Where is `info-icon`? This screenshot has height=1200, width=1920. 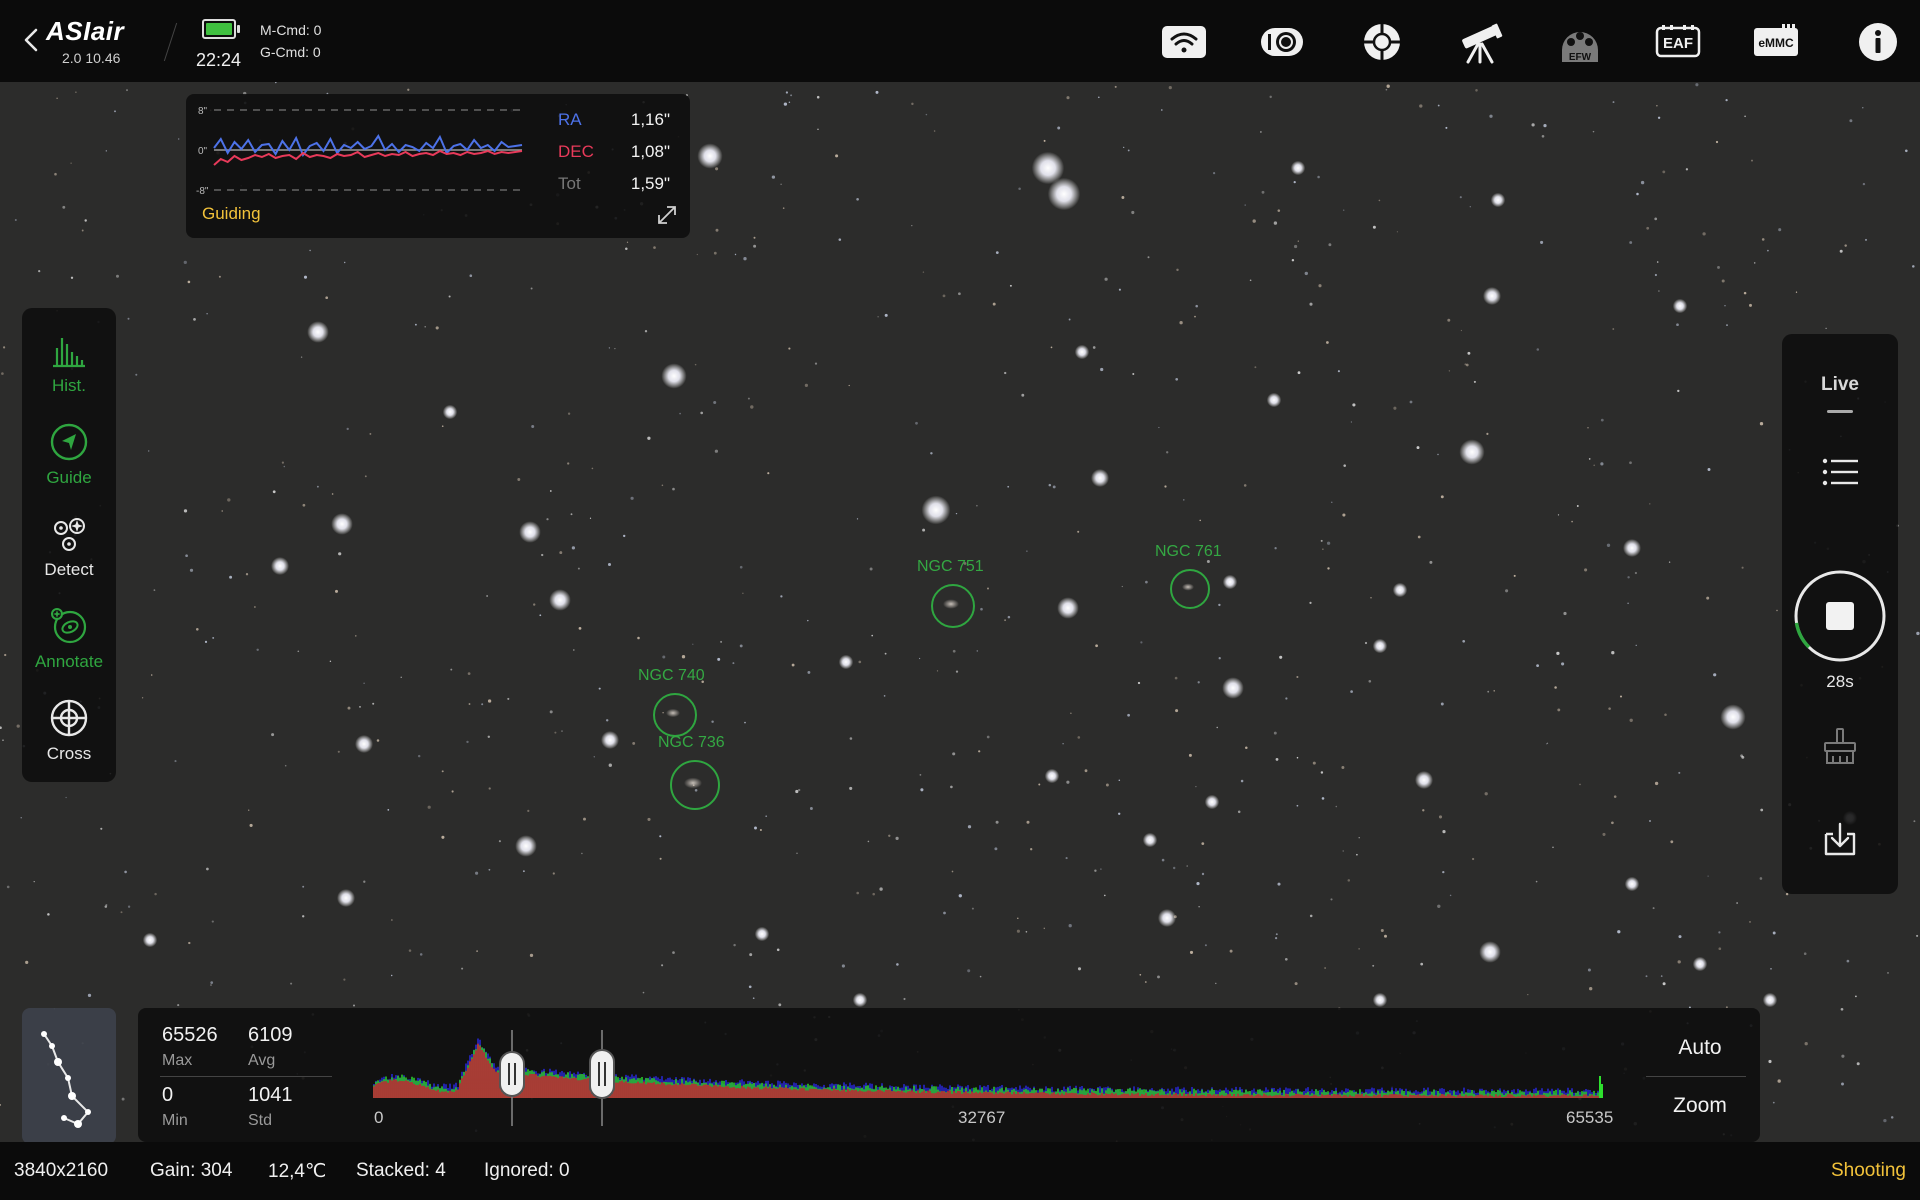 info-icon is located at coordinates (1878, 42).